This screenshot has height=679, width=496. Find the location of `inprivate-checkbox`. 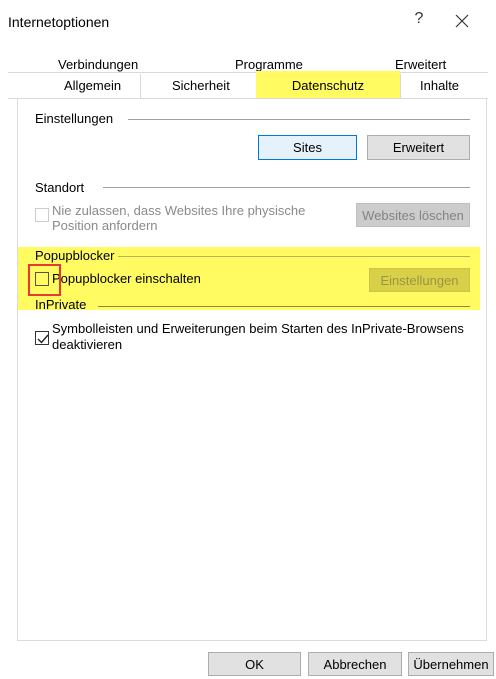

inprivate-checkbox is located at coordinates (42, 338).